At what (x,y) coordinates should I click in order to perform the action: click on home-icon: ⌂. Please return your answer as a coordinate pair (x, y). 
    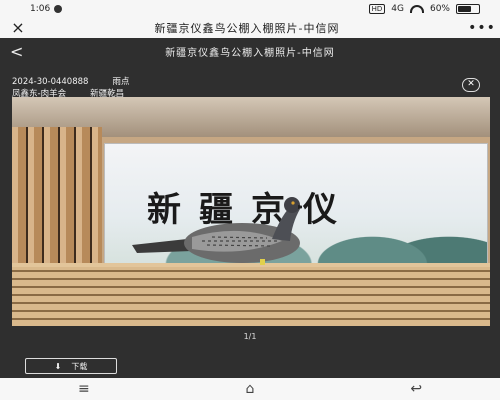
    Looking at the image, I should click on (250, 389).